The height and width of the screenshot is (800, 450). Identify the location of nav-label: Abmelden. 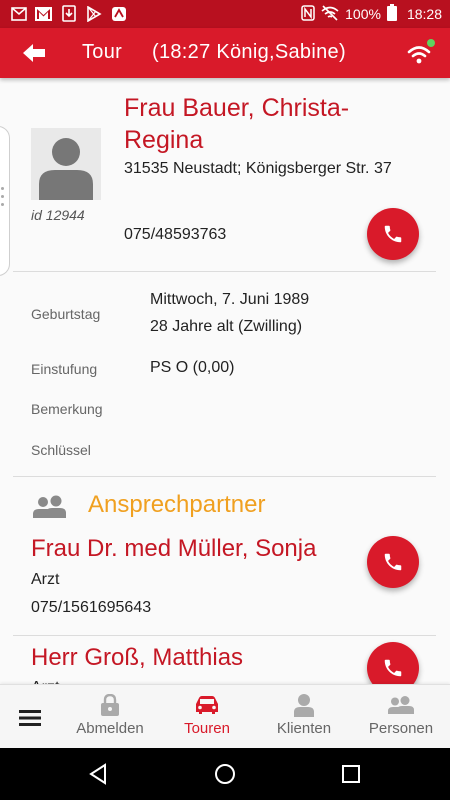
(110, 728).